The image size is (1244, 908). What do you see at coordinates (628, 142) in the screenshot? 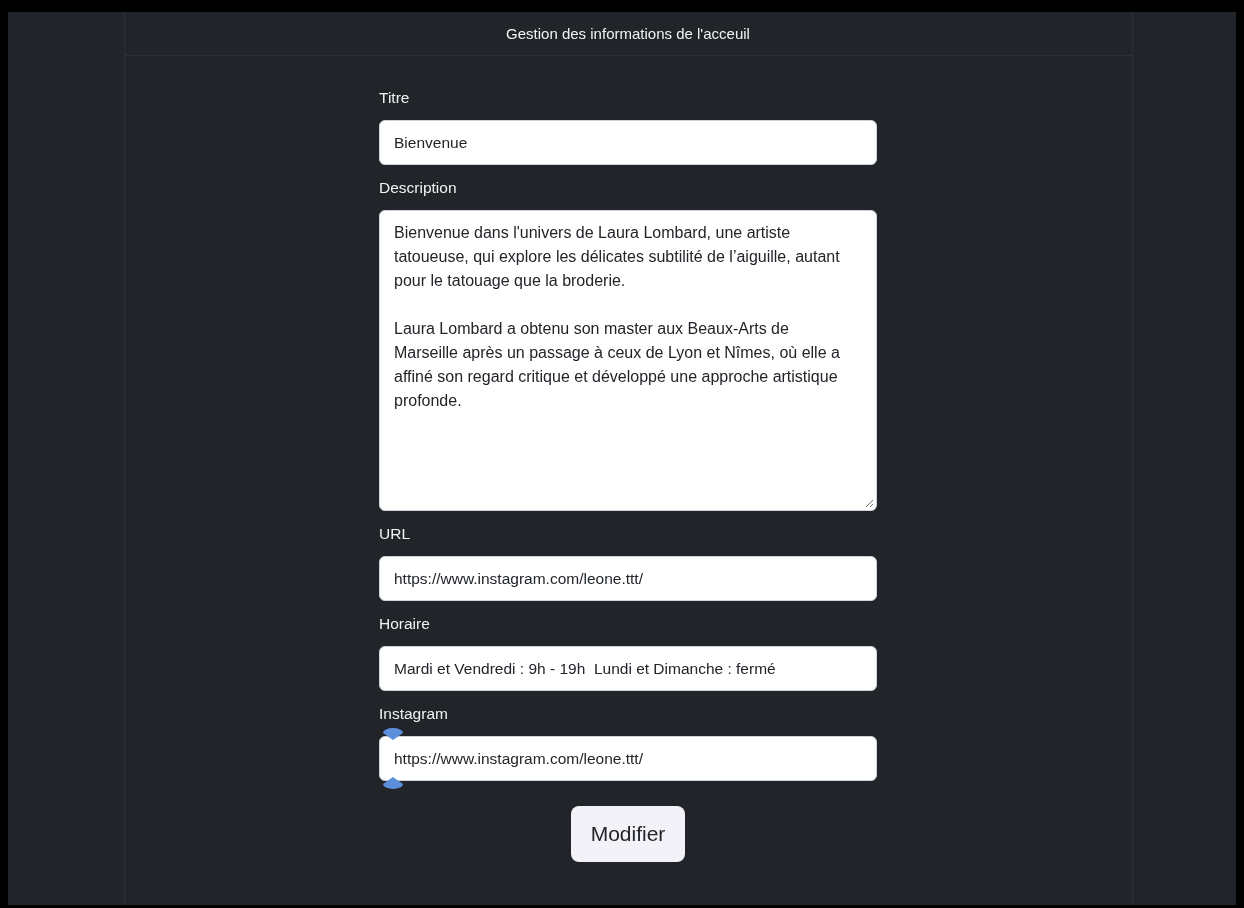
I see `input-field: Bienvenue` at bounding box center [628, 142].